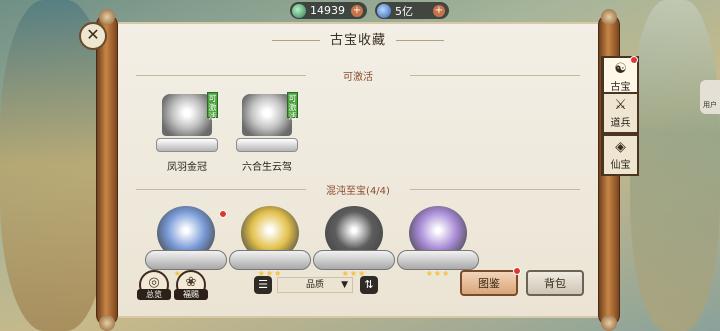 The image size is (720, 331). I want to click on treasure-item-fengyu: 可激活 凤羽金冠, so click(187, 132).